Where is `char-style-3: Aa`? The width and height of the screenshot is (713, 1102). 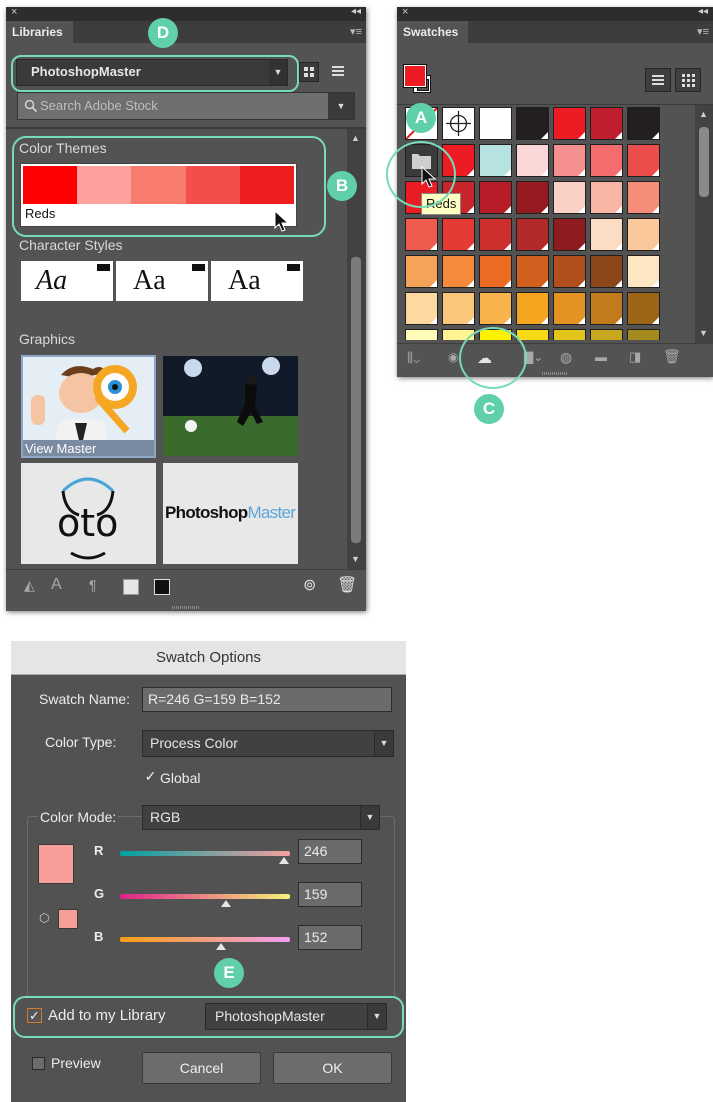
char-style-3: Aa is located at coordinates (257, 281).